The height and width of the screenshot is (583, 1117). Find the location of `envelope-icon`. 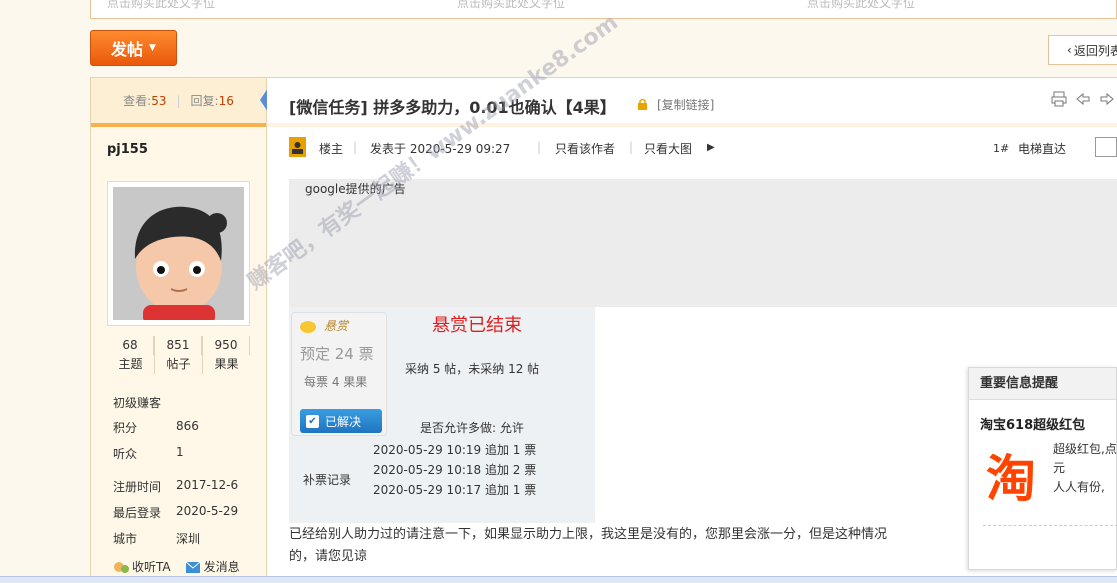

envelope-icon is located at coordinates (193, 567).